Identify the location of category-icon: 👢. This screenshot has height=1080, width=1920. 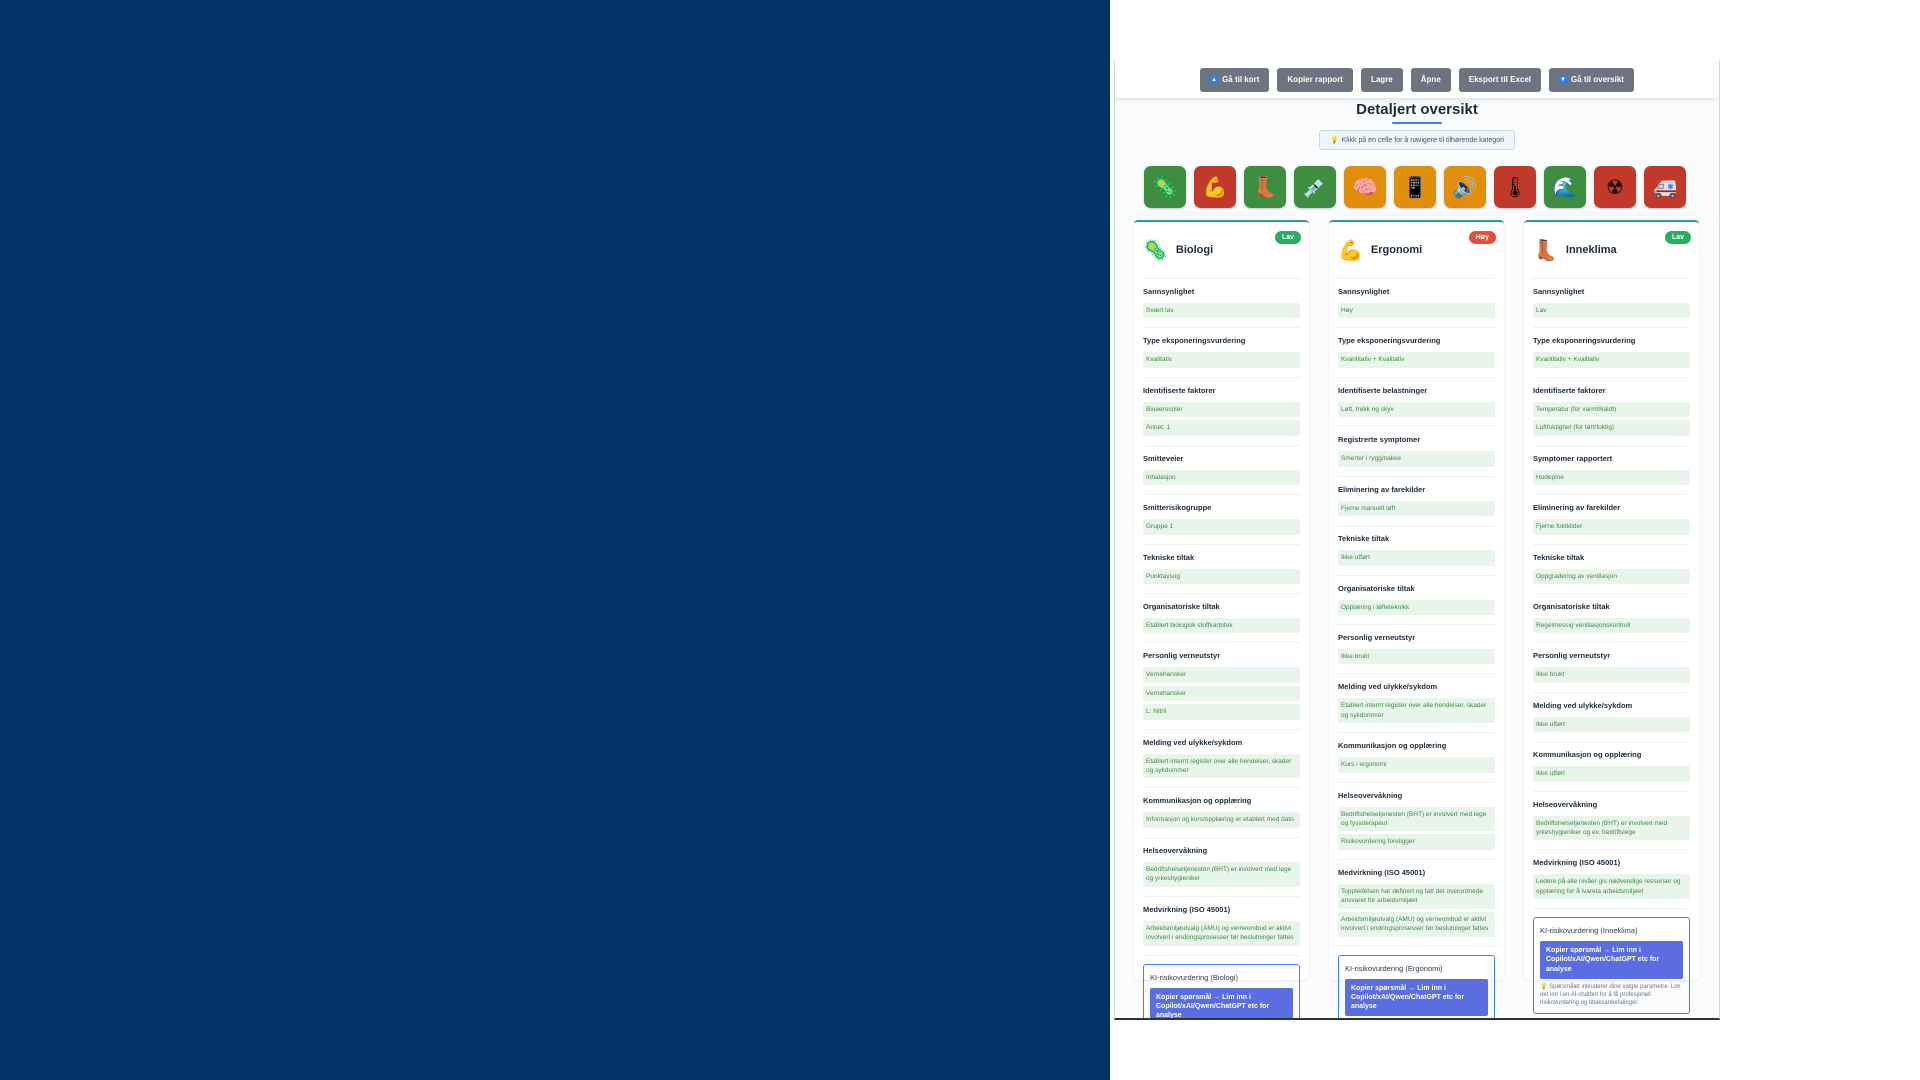
(1545, 250).